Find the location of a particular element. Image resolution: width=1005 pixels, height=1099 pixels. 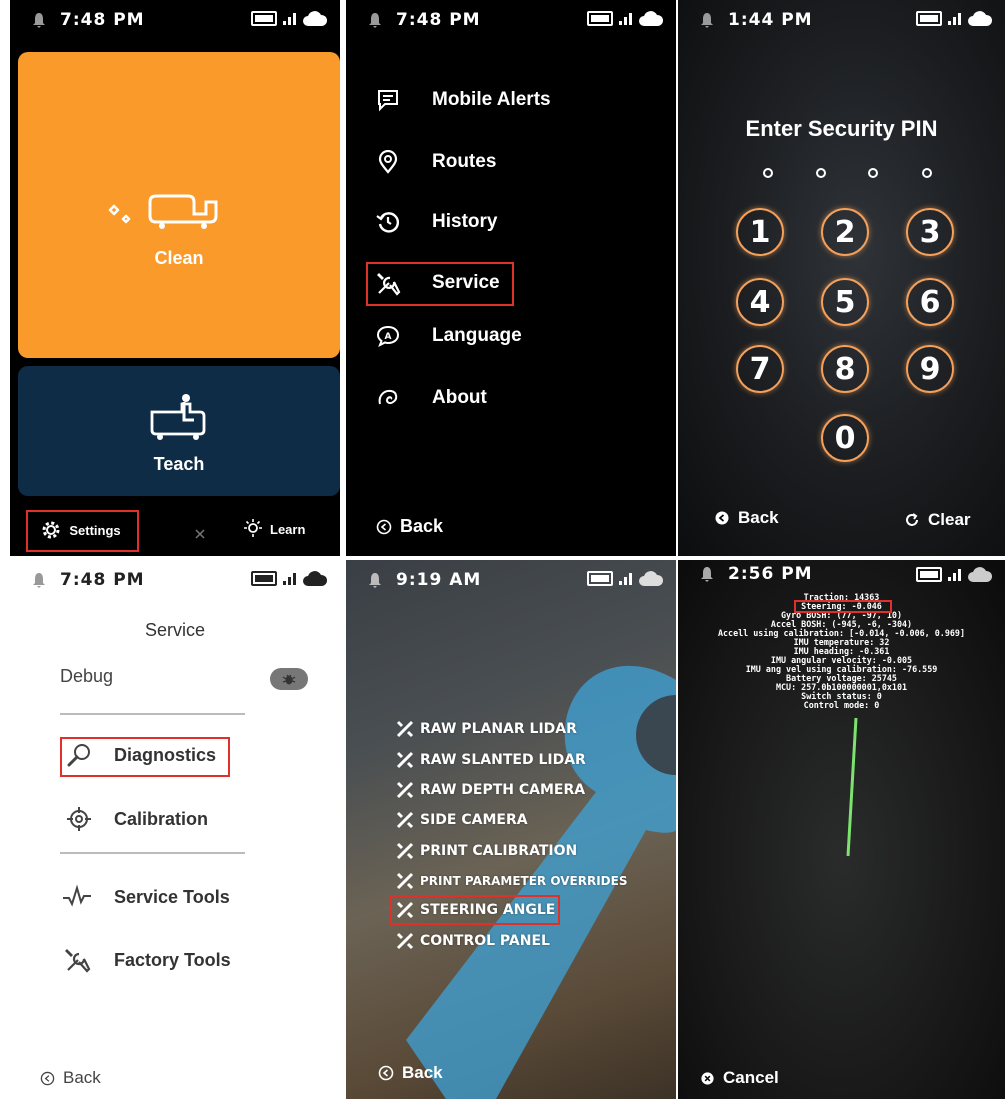

clear-button: Clear is located at coordinates (937, 520).